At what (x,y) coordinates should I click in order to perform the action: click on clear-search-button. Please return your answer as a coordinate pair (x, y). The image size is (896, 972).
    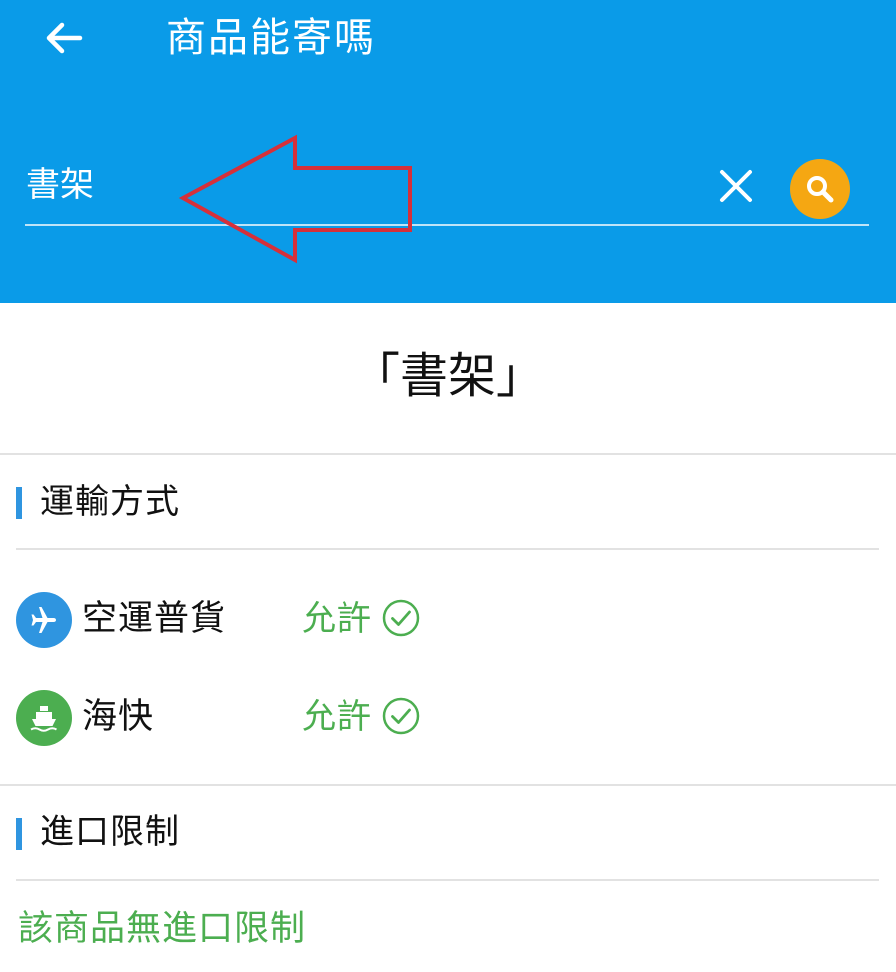
    Looking at the image, I should click on (736, 186).